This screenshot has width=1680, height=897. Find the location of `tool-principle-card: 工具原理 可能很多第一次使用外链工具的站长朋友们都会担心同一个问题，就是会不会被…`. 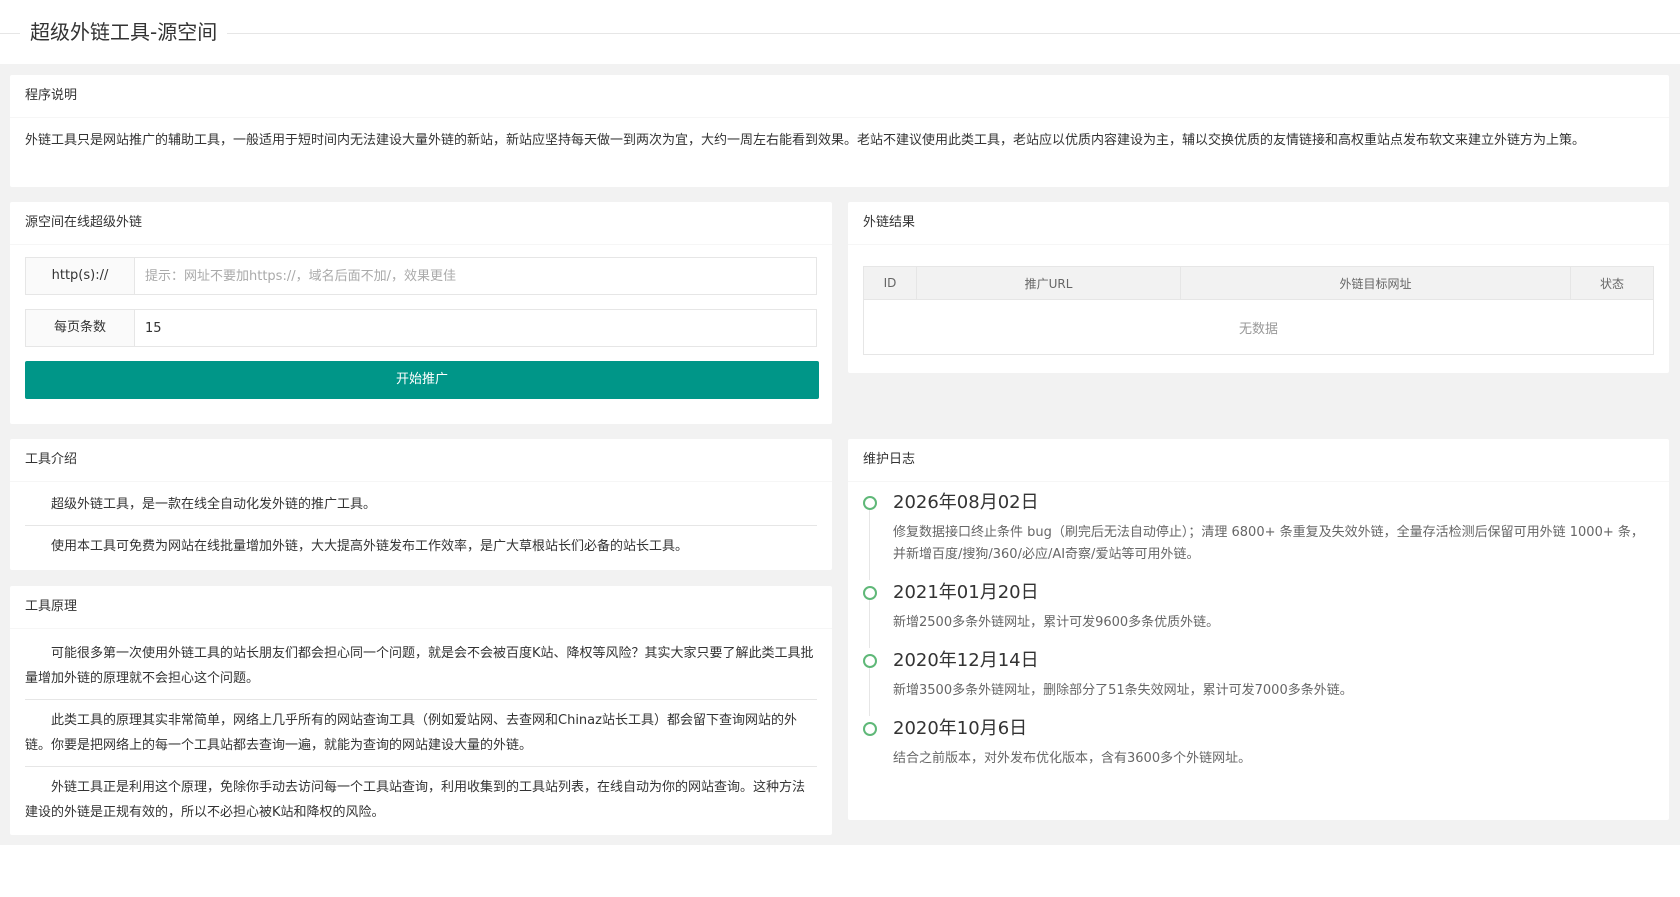

tool-principle-card: 工具原理 可能很多第一次使用外链工具的站长朋友们都会担心同一个问题，就是会不会被… is located at coordinates (421, 710).